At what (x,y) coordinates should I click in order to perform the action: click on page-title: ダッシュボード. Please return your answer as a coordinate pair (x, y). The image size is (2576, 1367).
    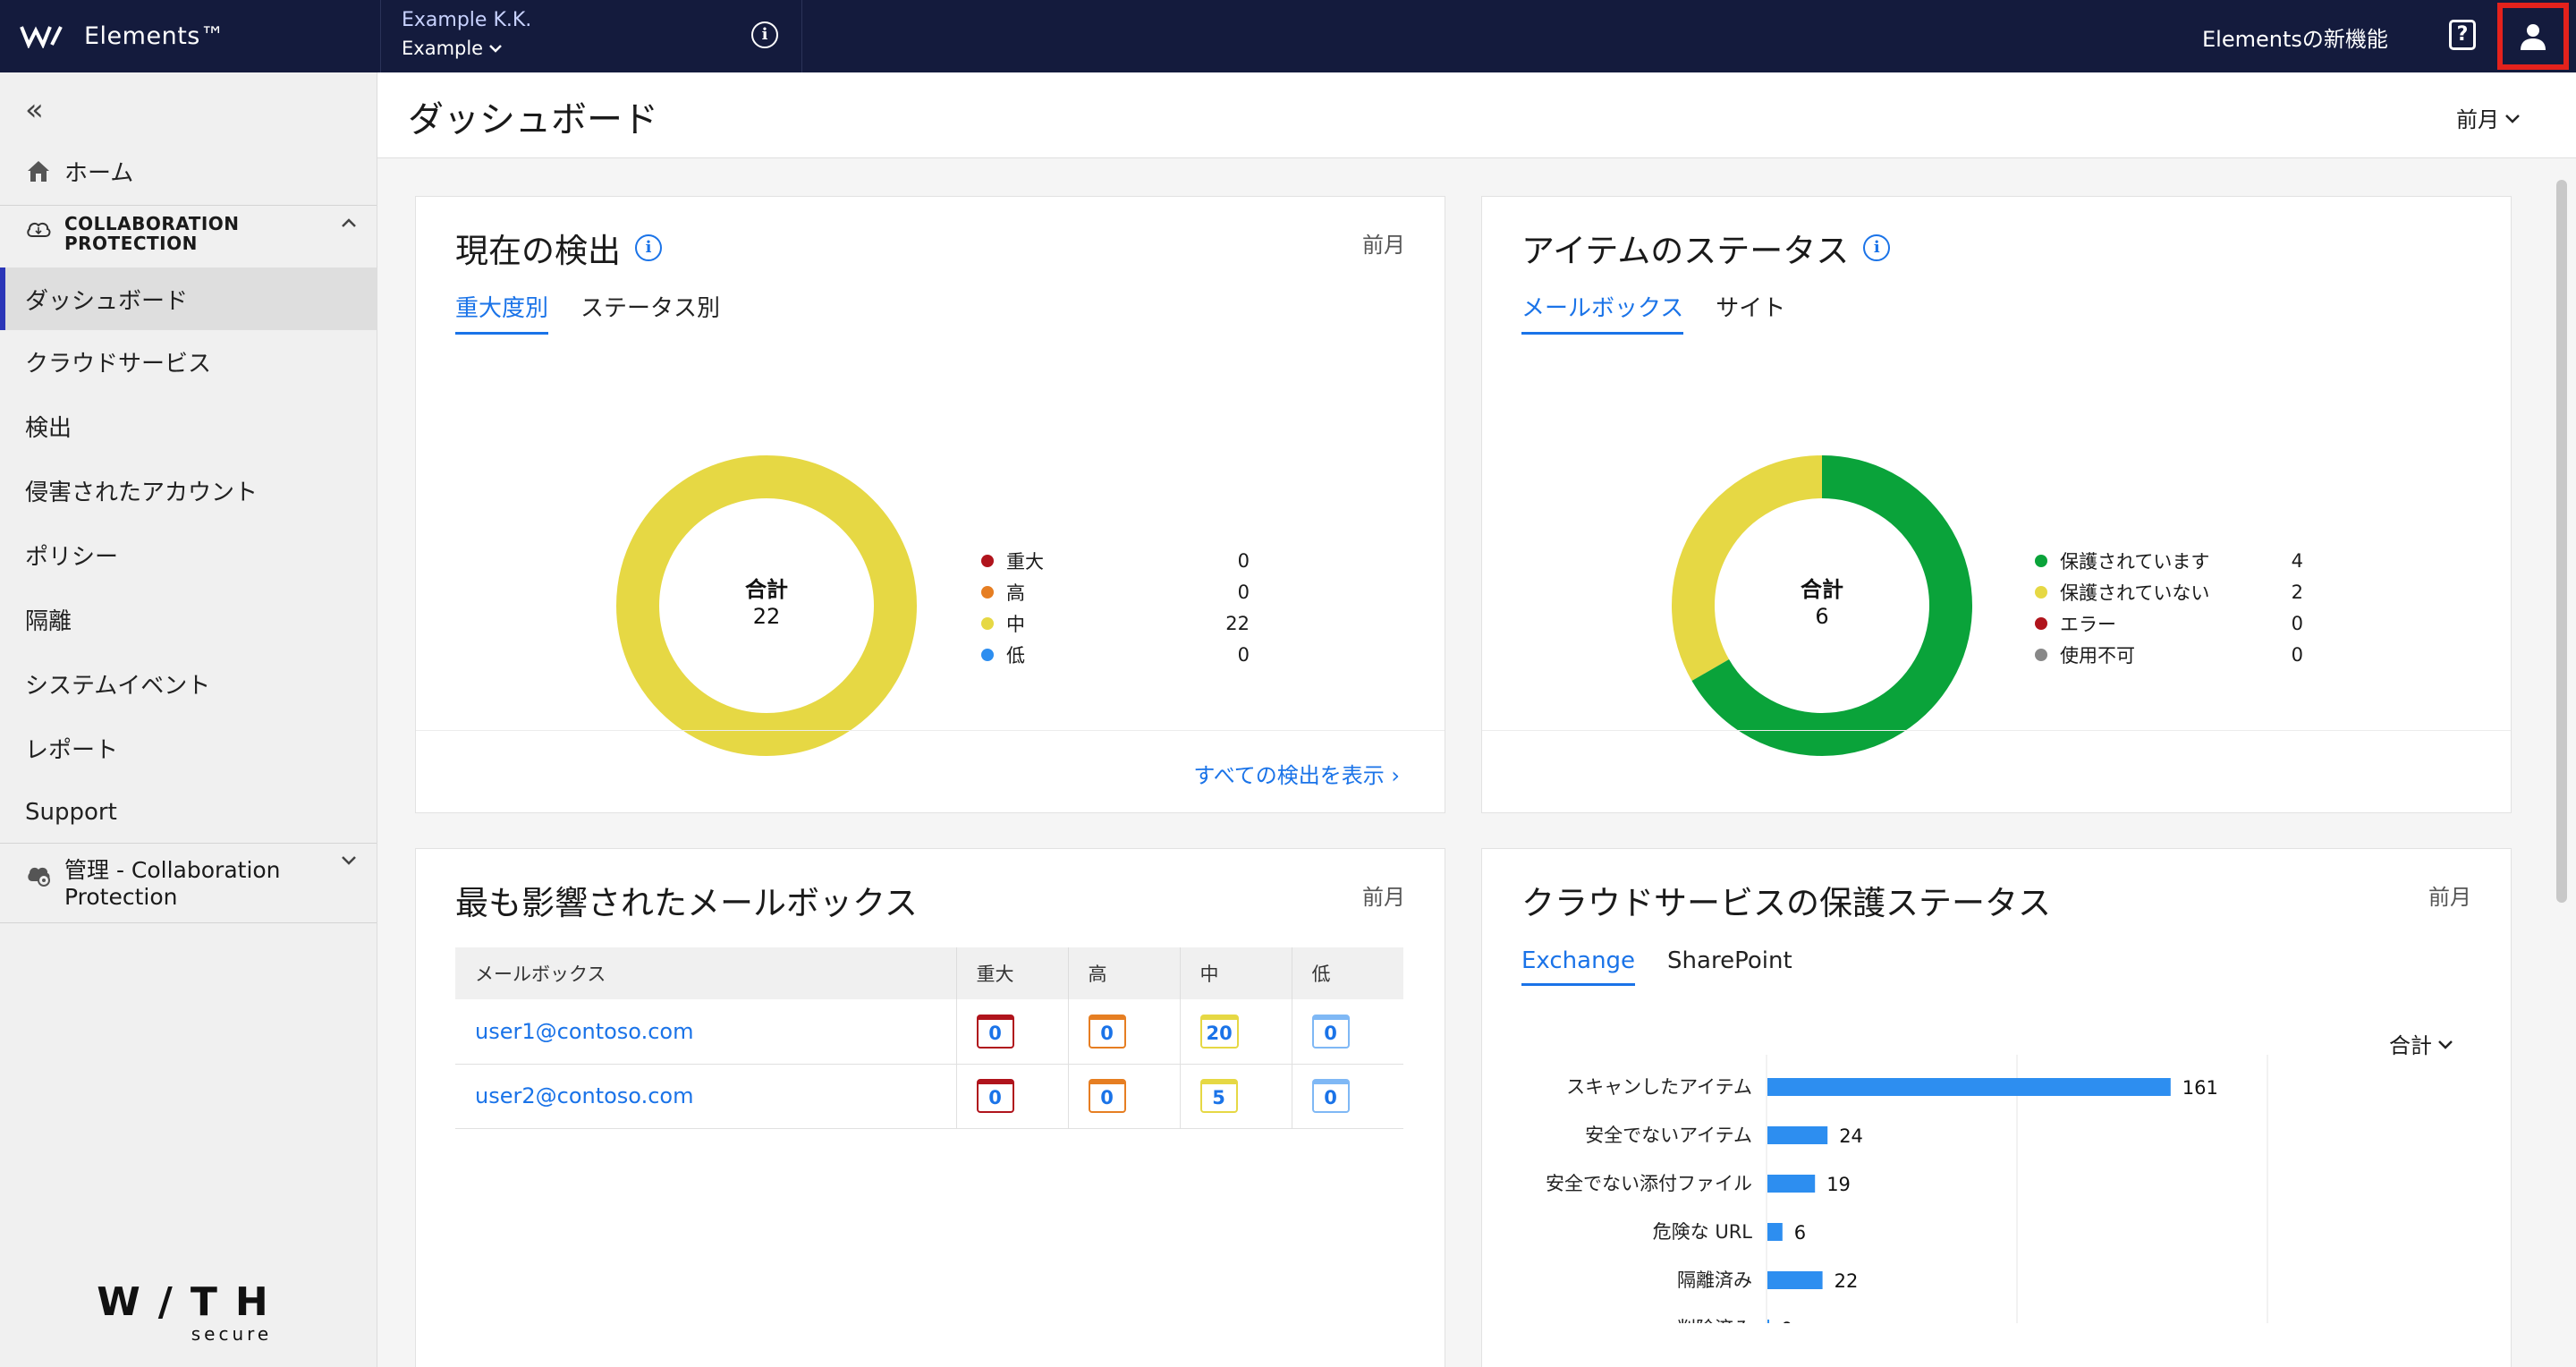
    Looking at the image, I should click on (533, 119).